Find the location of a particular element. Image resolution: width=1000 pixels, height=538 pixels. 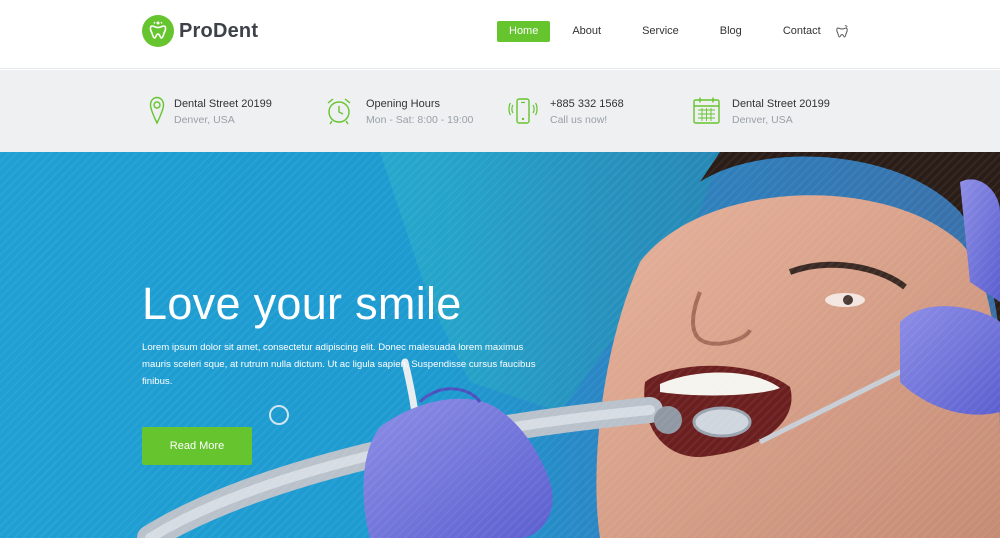

nav-contact: Contact is located at coordinates (802, 31).